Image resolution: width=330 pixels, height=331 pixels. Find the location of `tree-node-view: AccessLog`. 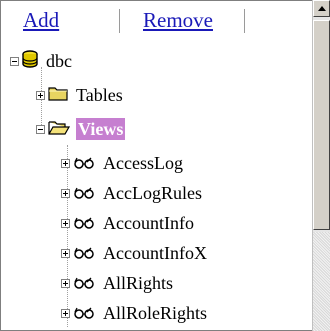

tree-node-view: AccessLog is located at coordinates (123, 163).